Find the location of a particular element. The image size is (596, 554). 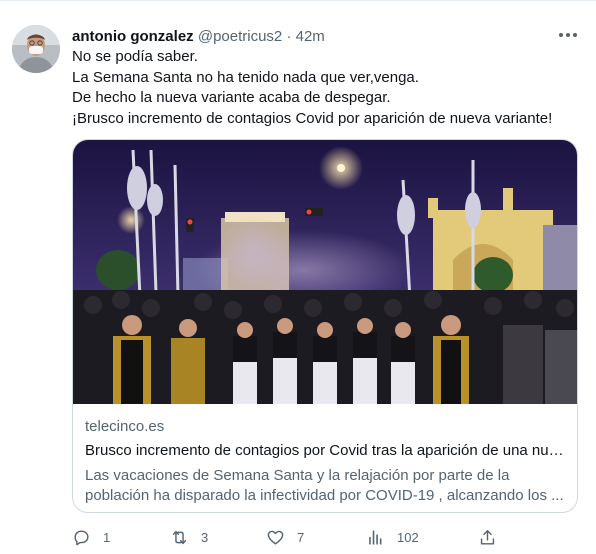

like-count: 7 is located at coordinates (301, 537).